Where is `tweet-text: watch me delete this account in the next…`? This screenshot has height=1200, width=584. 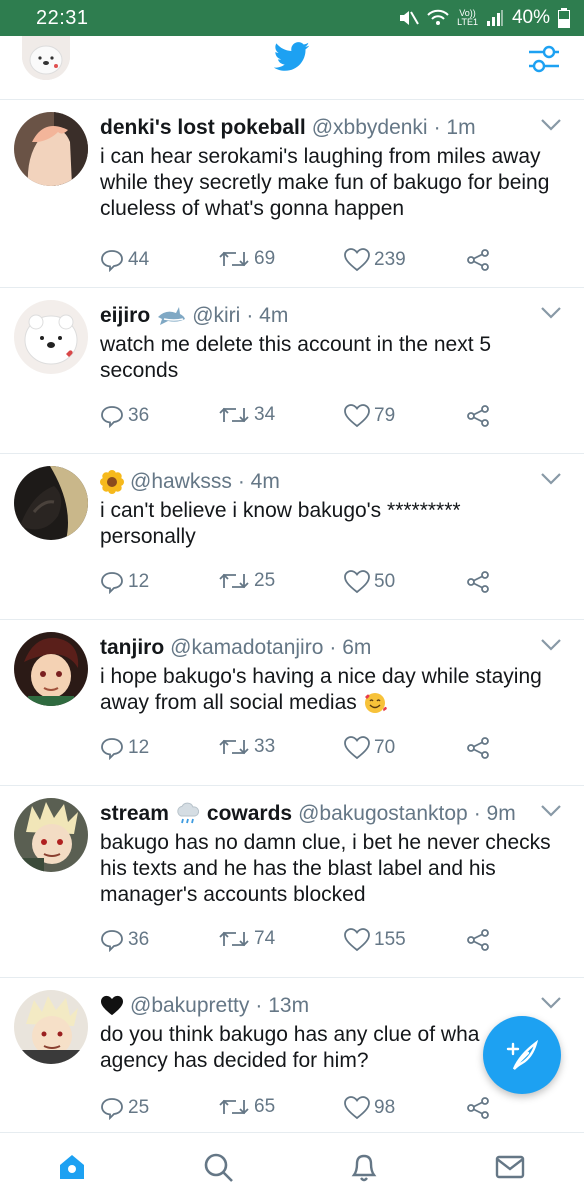 tweet-text: watch me delete this account in the next… is located at coordinates (296, 357).